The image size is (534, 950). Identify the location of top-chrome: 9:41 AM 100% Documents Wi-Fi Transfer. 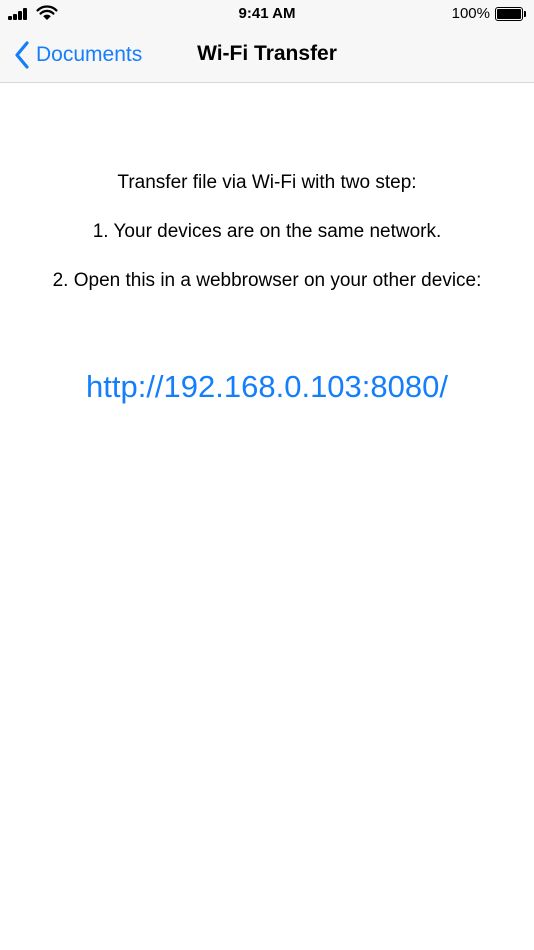
(267, 41).